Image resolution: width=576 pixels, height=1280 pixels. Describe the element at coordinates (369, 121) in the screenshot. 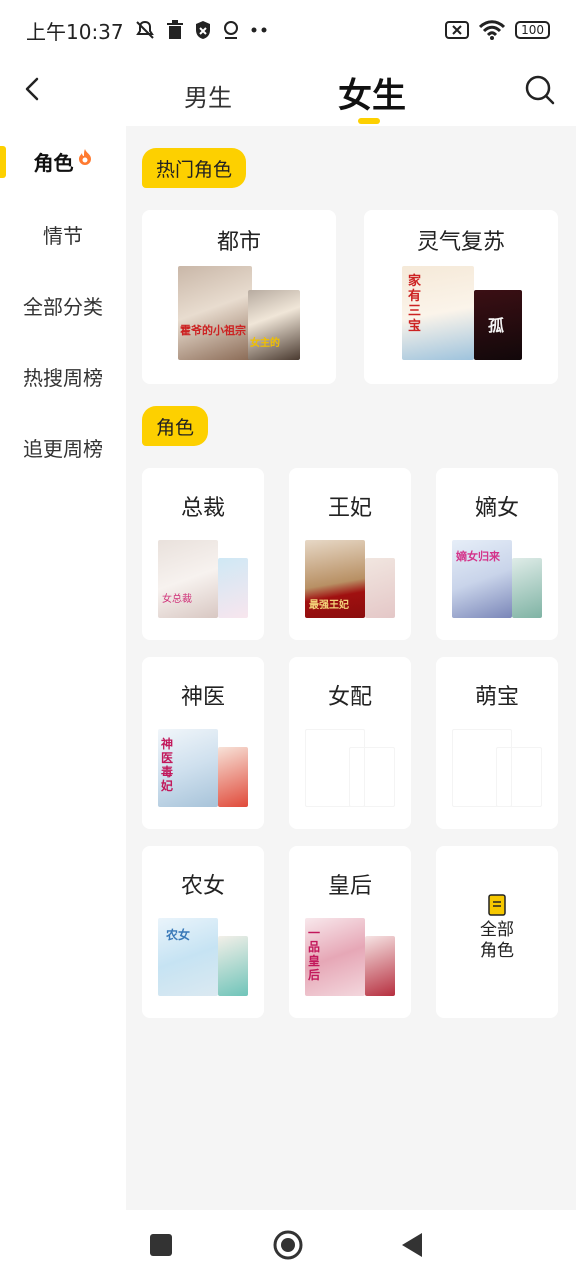

I see `active-tab-indicator` at that location.